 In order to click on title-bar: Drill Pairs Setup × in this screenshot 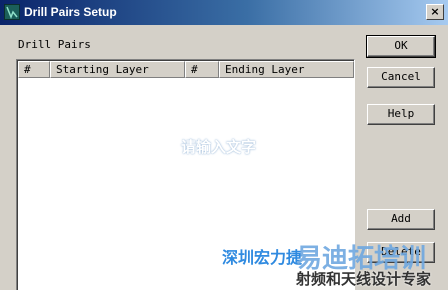, I will do `click(224, 12)`.